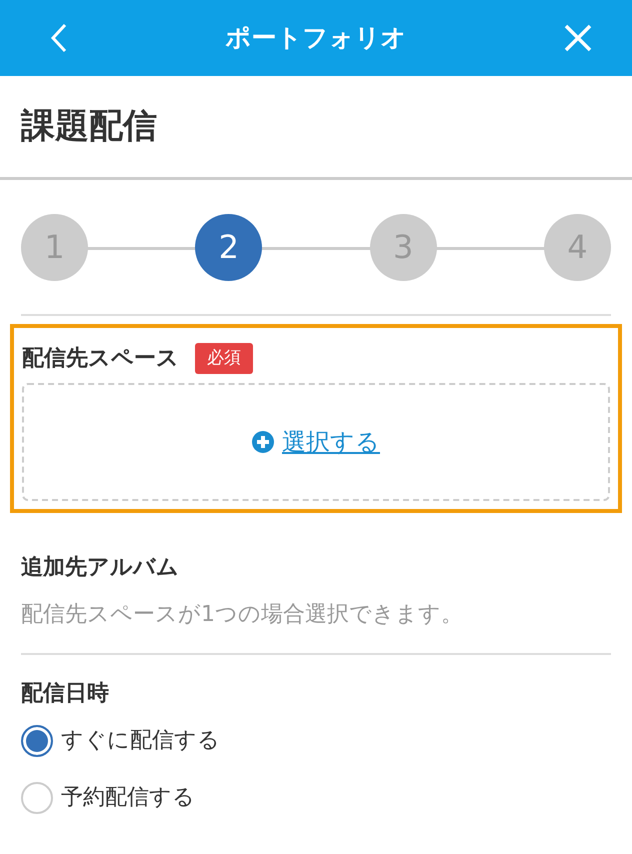 The image size is (632, 854). Describe the element at coordinates (224, 358) in the screenshot. I see `required-badge: 必須` at that location.